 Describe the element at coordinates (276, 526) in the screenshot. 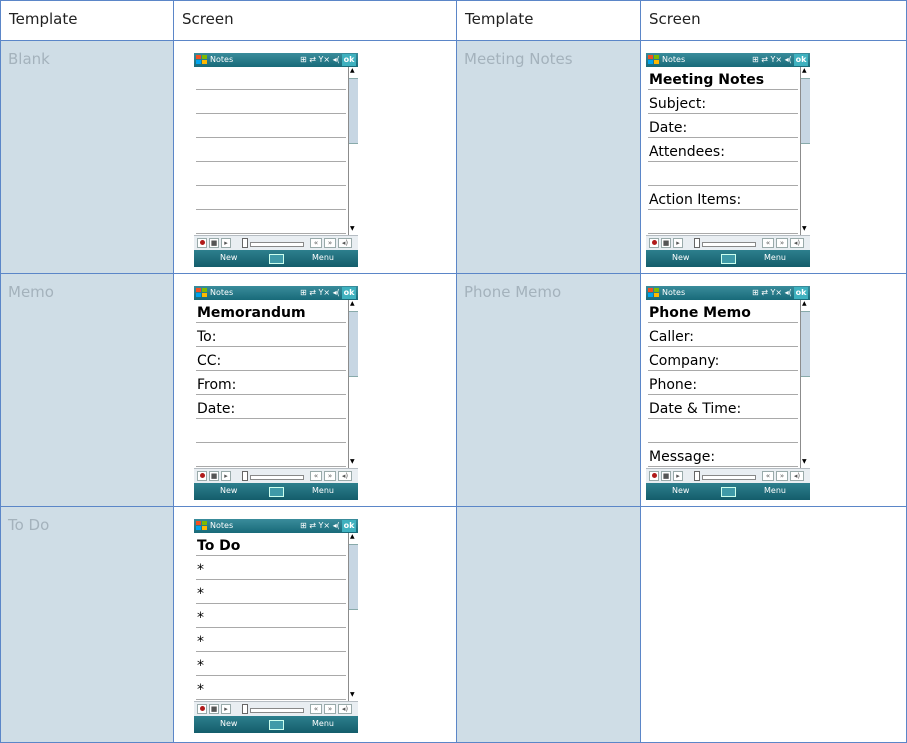

I see `title-bar: Notes ⊞ ⇄ Y× ◂( ok` at that location.